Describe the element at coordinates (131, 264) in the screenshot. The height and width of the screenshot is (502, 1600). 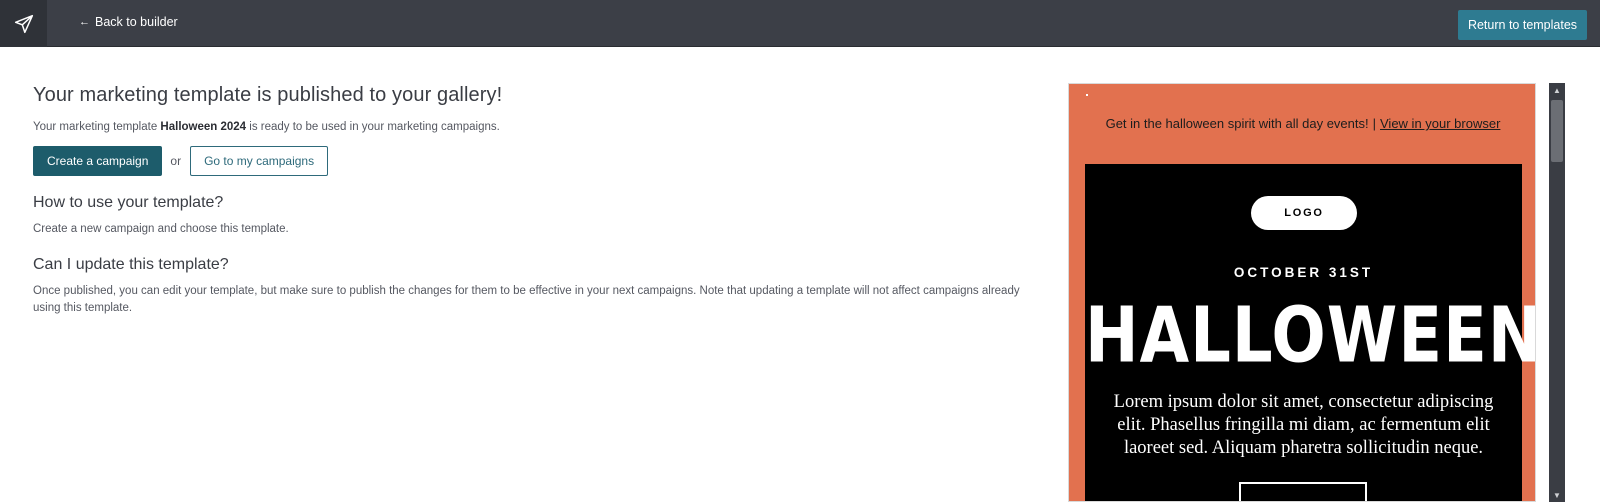
I see `update-template-heading: Can I update this template?` at that location.